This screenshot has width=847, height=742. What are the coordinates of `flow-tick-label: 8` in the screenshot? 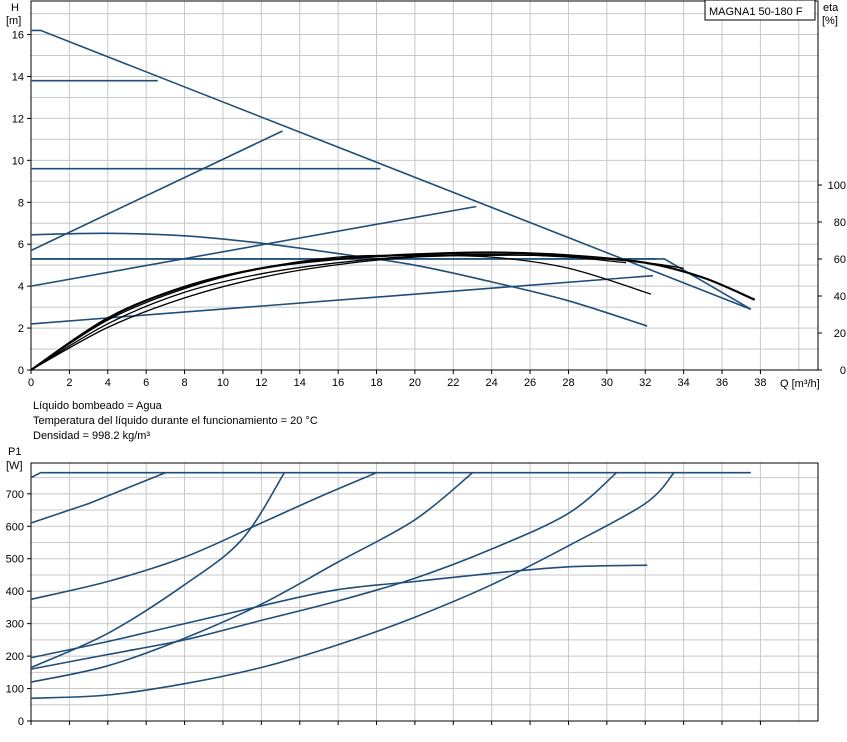 It's located at (184, 383).